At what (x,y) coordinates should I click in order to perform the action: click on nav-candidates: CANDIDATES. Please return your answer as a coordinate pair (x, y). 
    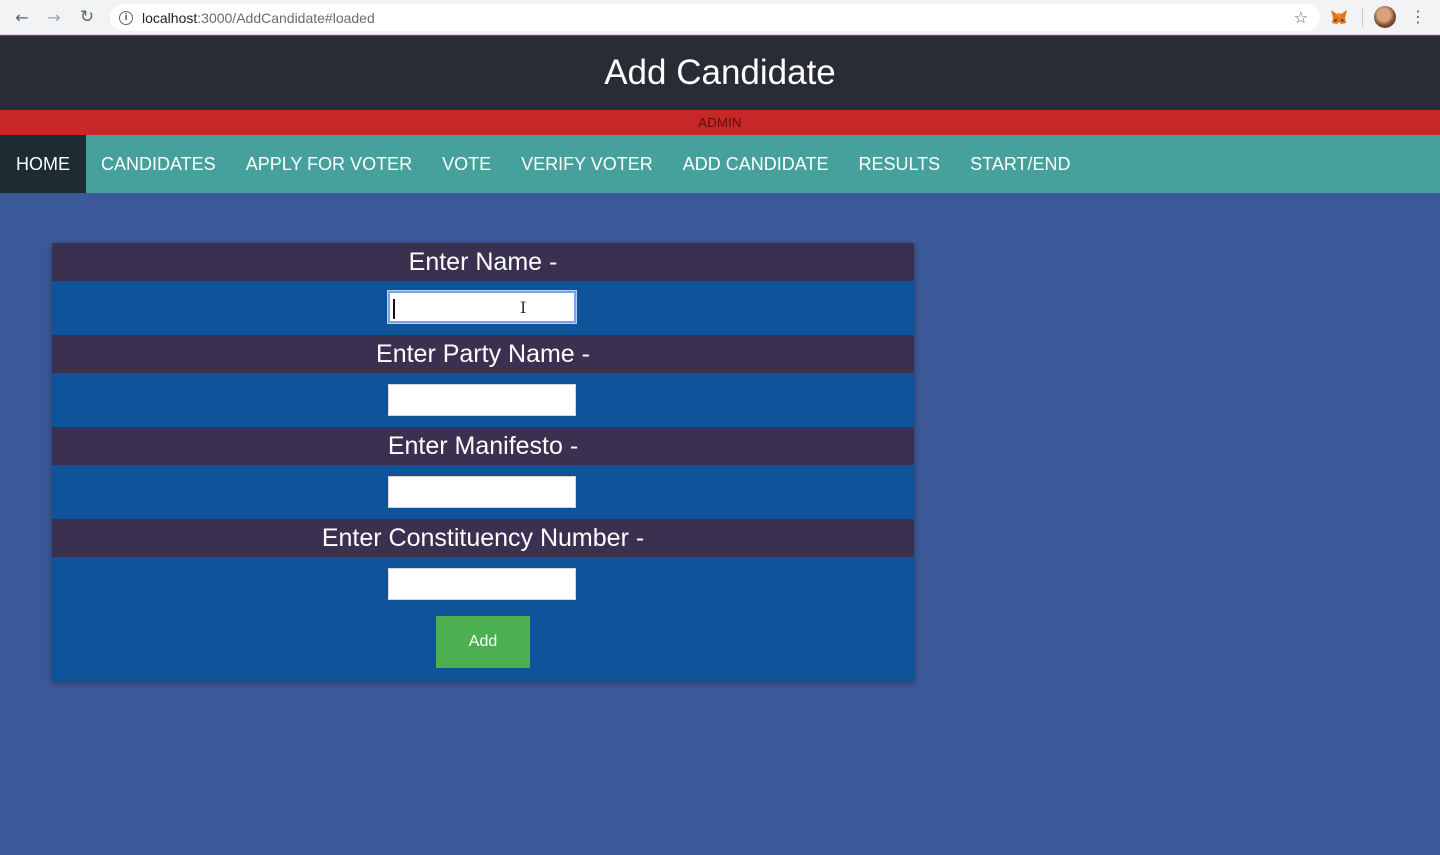
    Looking at the image, I should click on (158, 164).